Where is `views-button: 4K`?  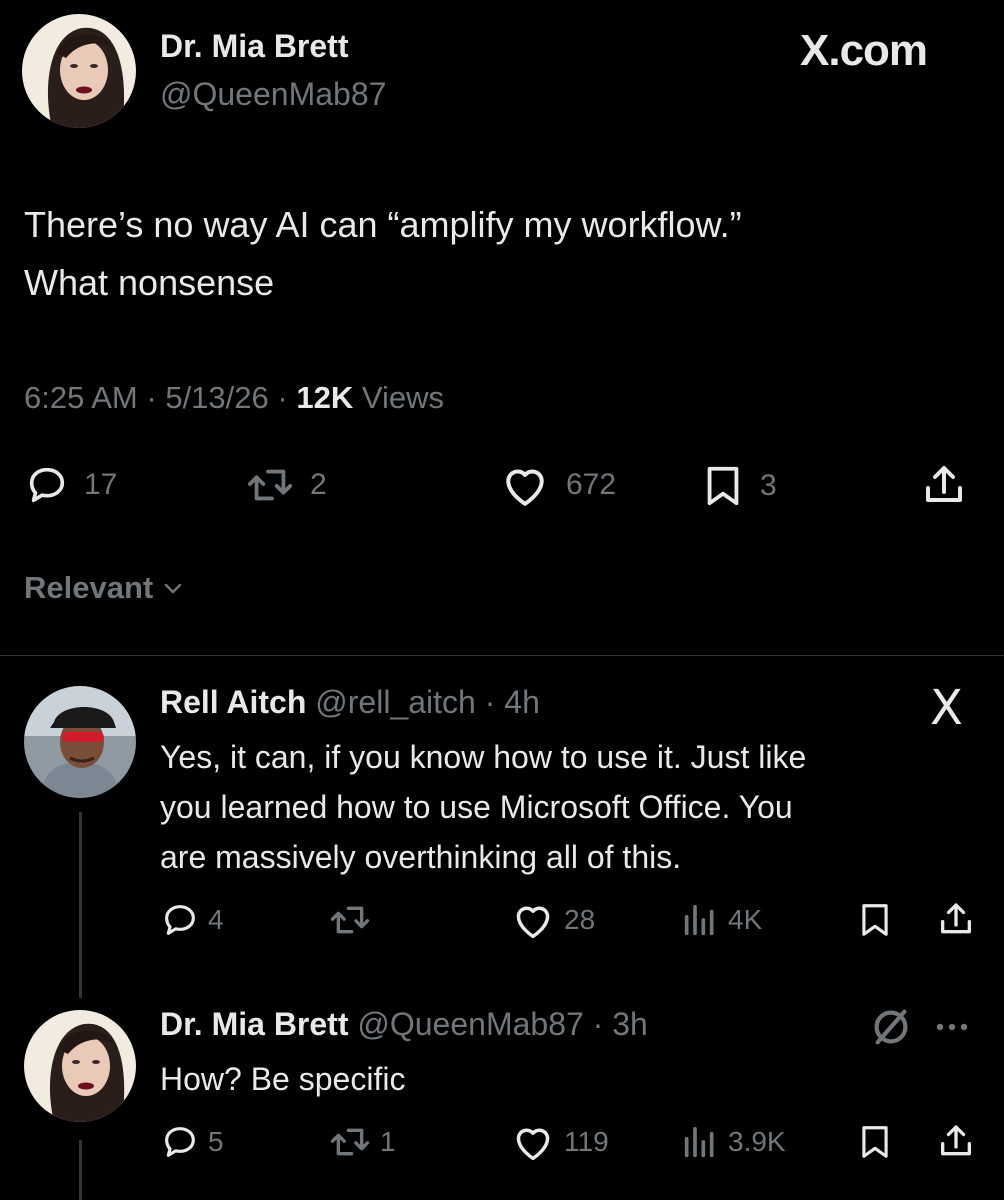 views-button: 4K is located at coordinates (721, 920).